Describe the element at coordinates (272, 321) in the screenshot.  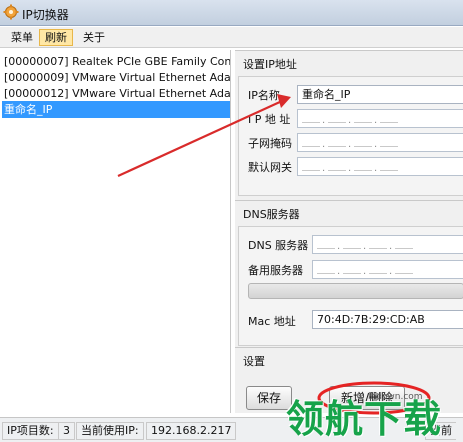
I see `mac-address-label: Mac 地址` at that location.